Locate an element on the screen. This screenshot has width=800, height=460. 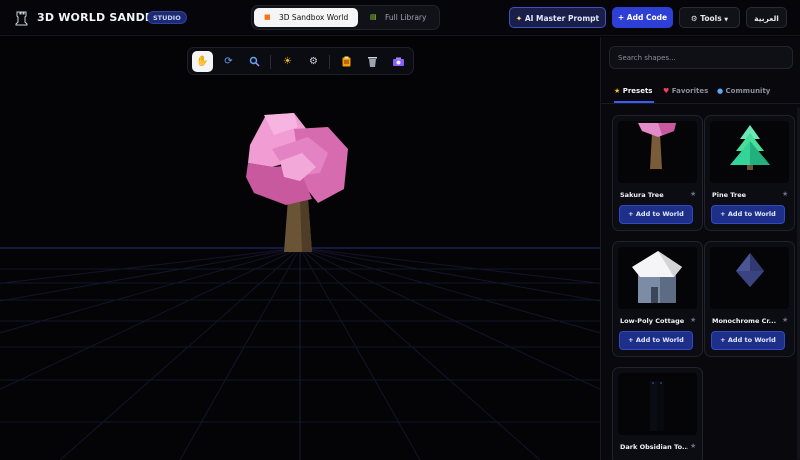
tab-community: ● Community is located at coordinates (747, 93).